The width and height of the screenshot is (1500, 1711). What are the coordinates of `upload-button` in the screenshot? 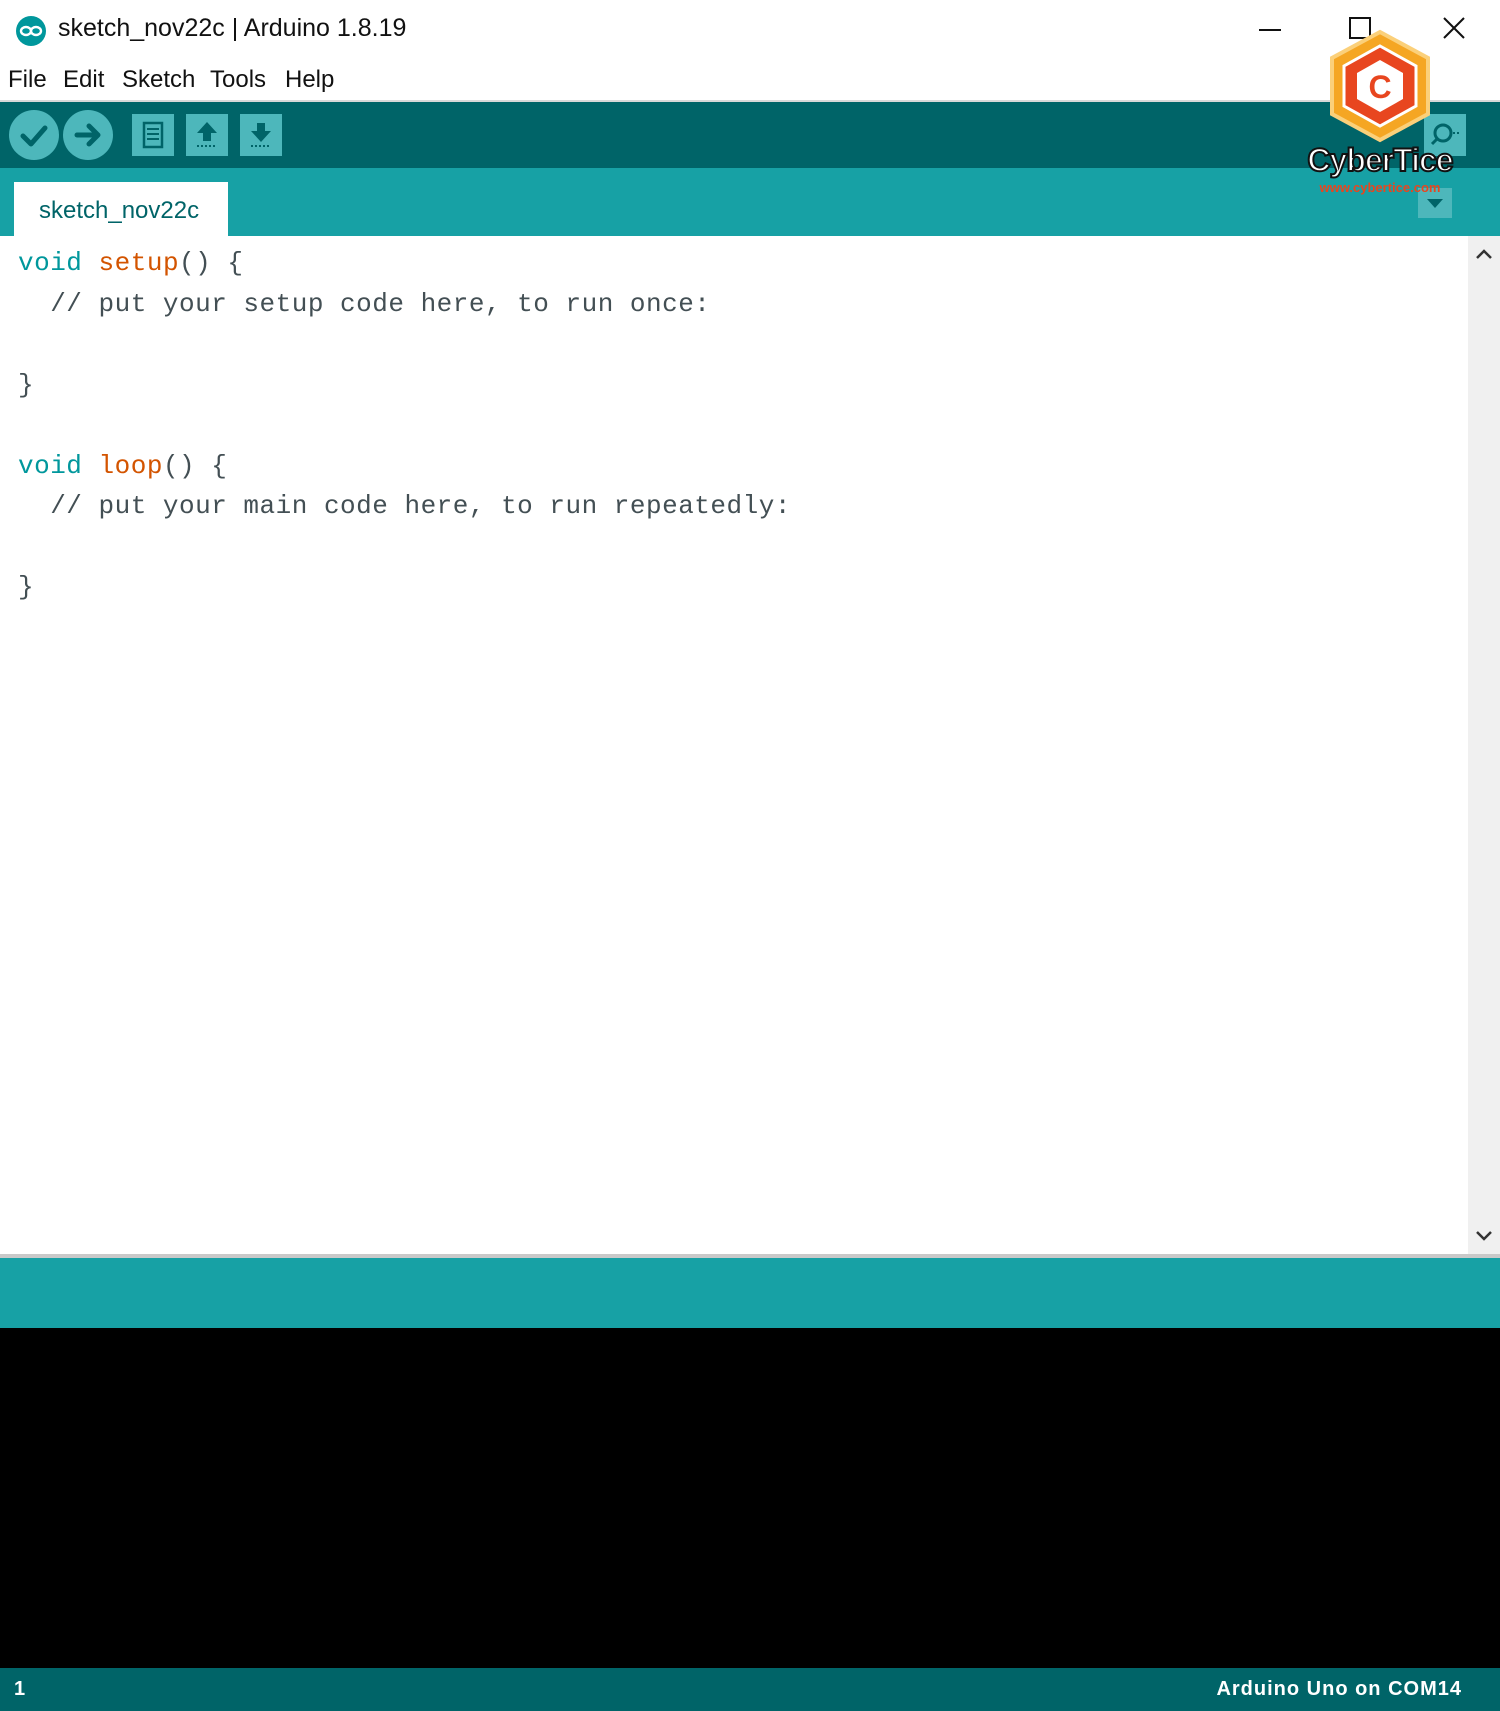 It's located at (88, 135).